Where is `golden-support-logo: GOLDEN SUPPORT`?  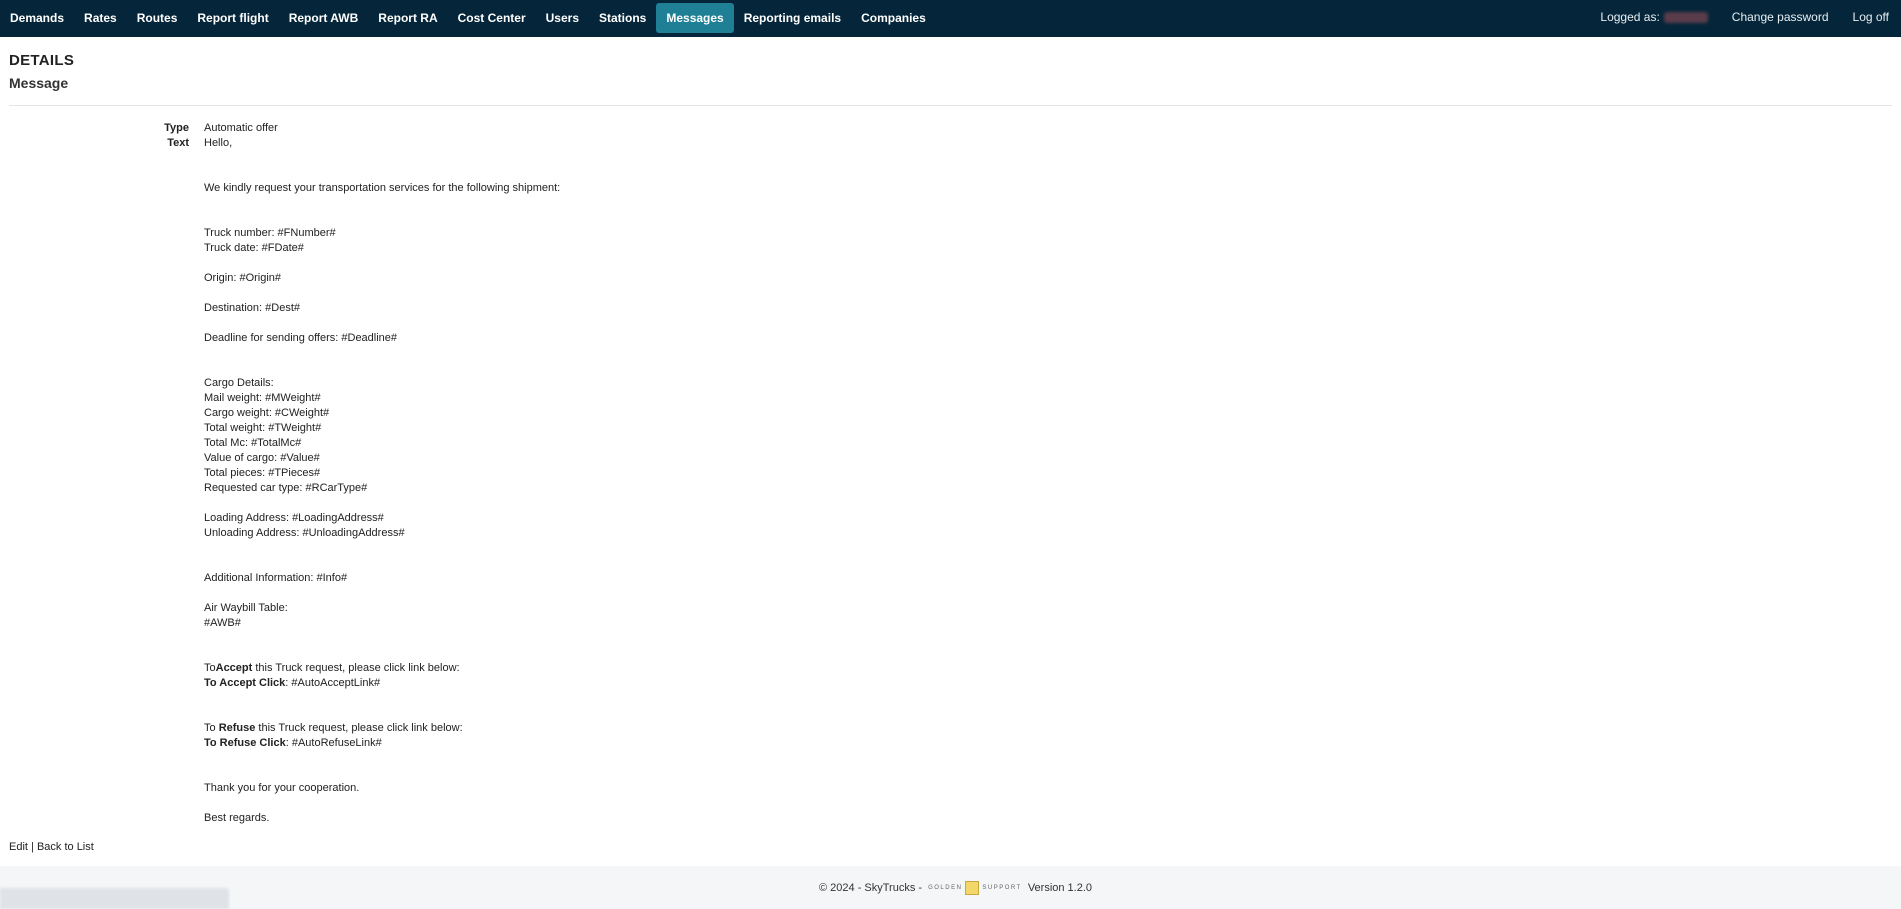 golden-support-logo: GOLDEN SUPPORT is located at coordinates (975, 888).